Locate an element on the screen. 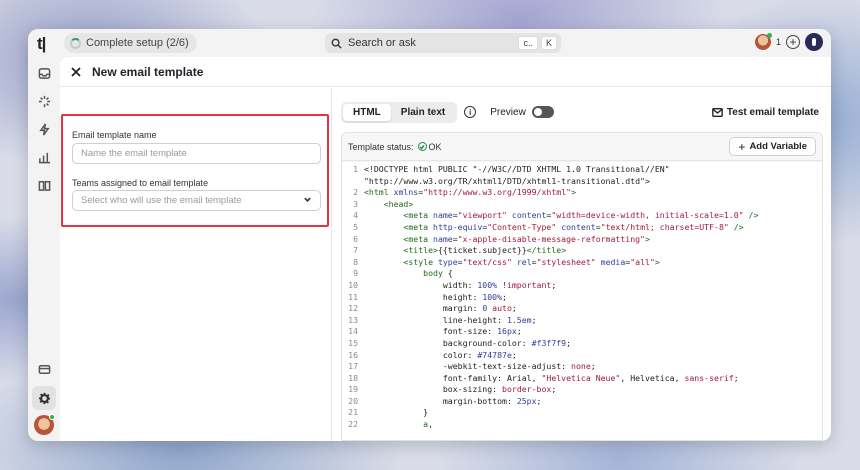 The height and width of the screenshot is (470, 860). app-logo: t| is located at coordinates (41, 44).